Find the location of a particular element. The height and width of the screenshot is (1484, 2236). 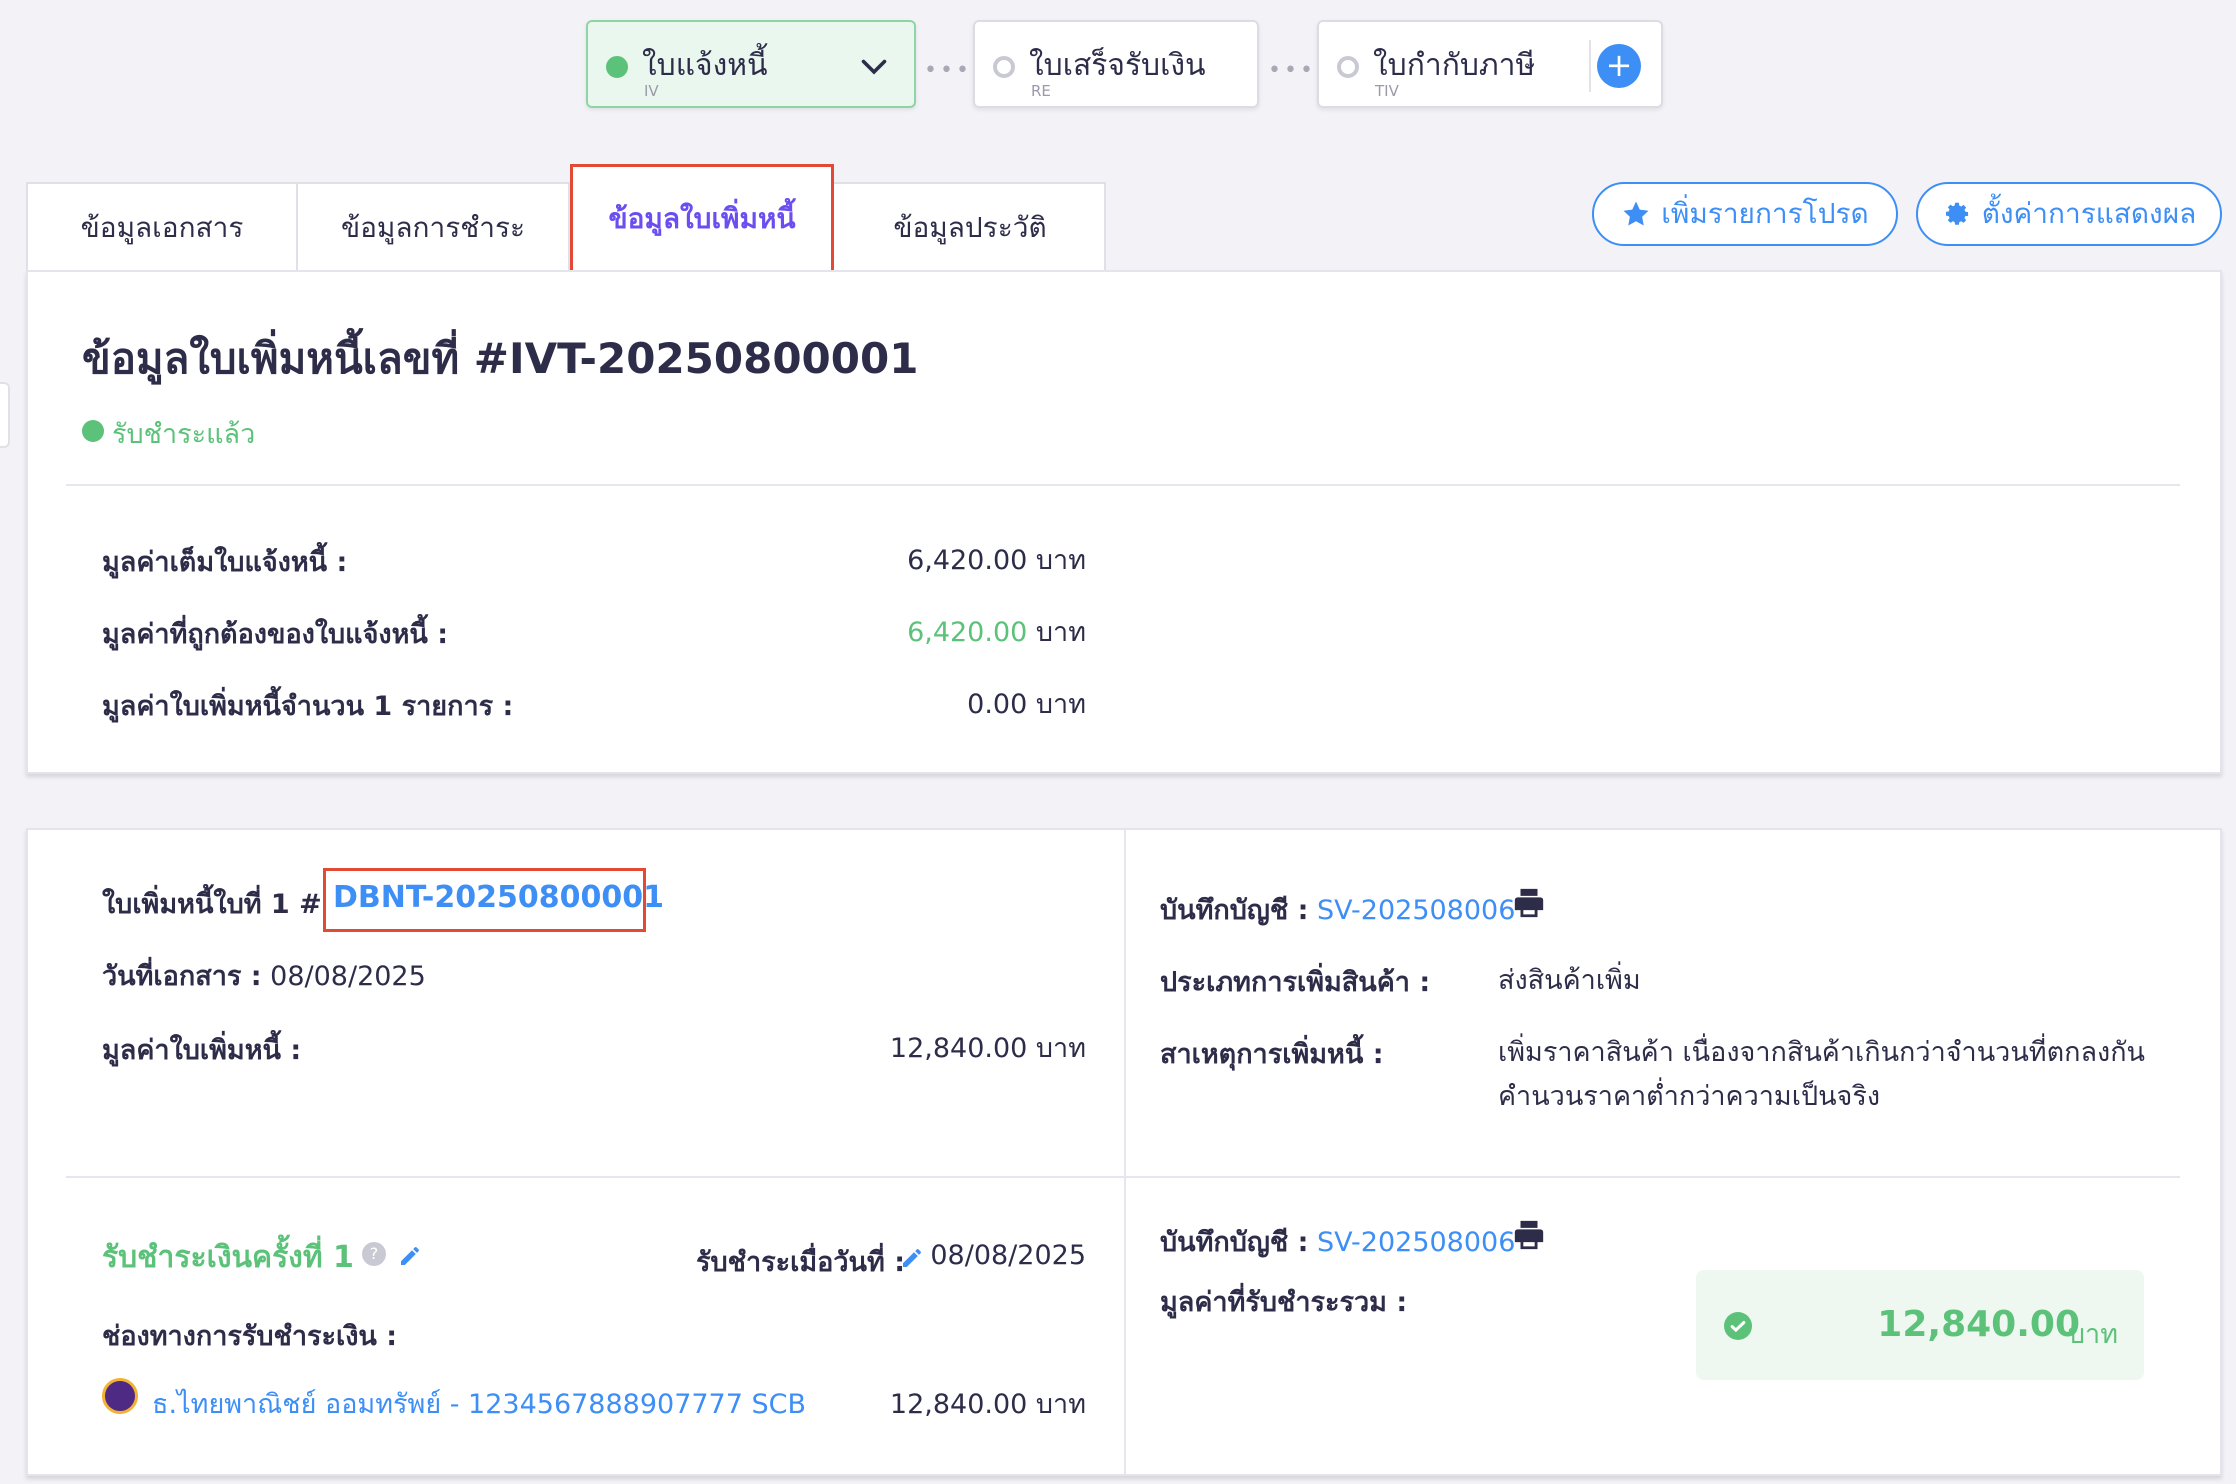

step-tax-invoice-code: TIV is located at coordinates (1387, 91).